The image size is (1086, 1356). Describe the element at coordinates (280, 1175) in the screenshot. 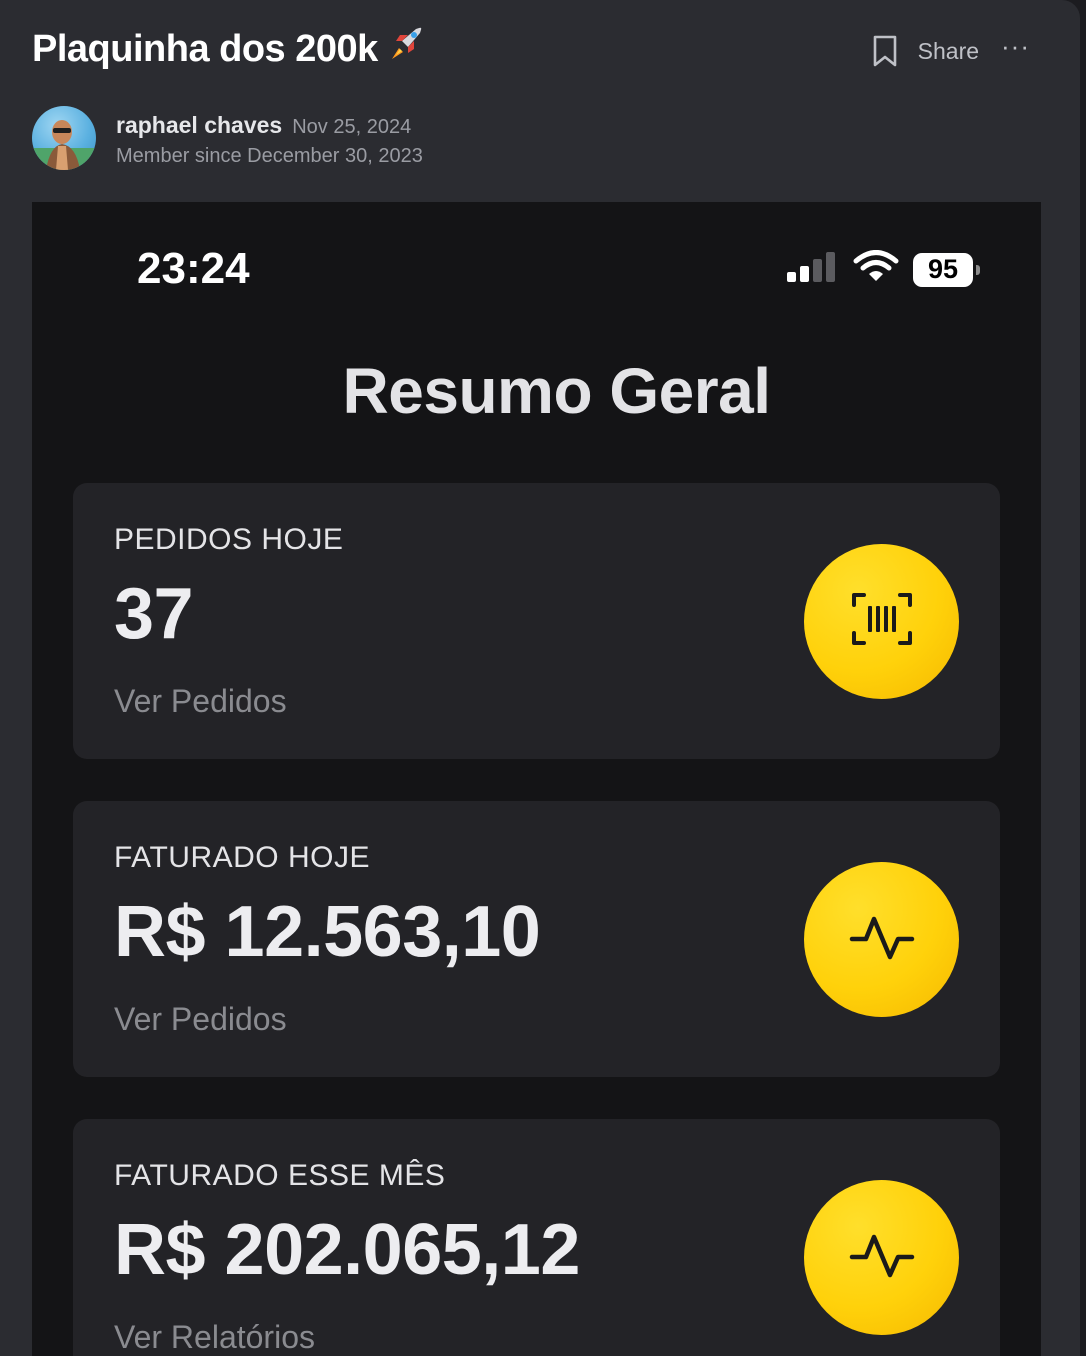

I see `card-label: FATURADO ESSE MÊS` at that location.